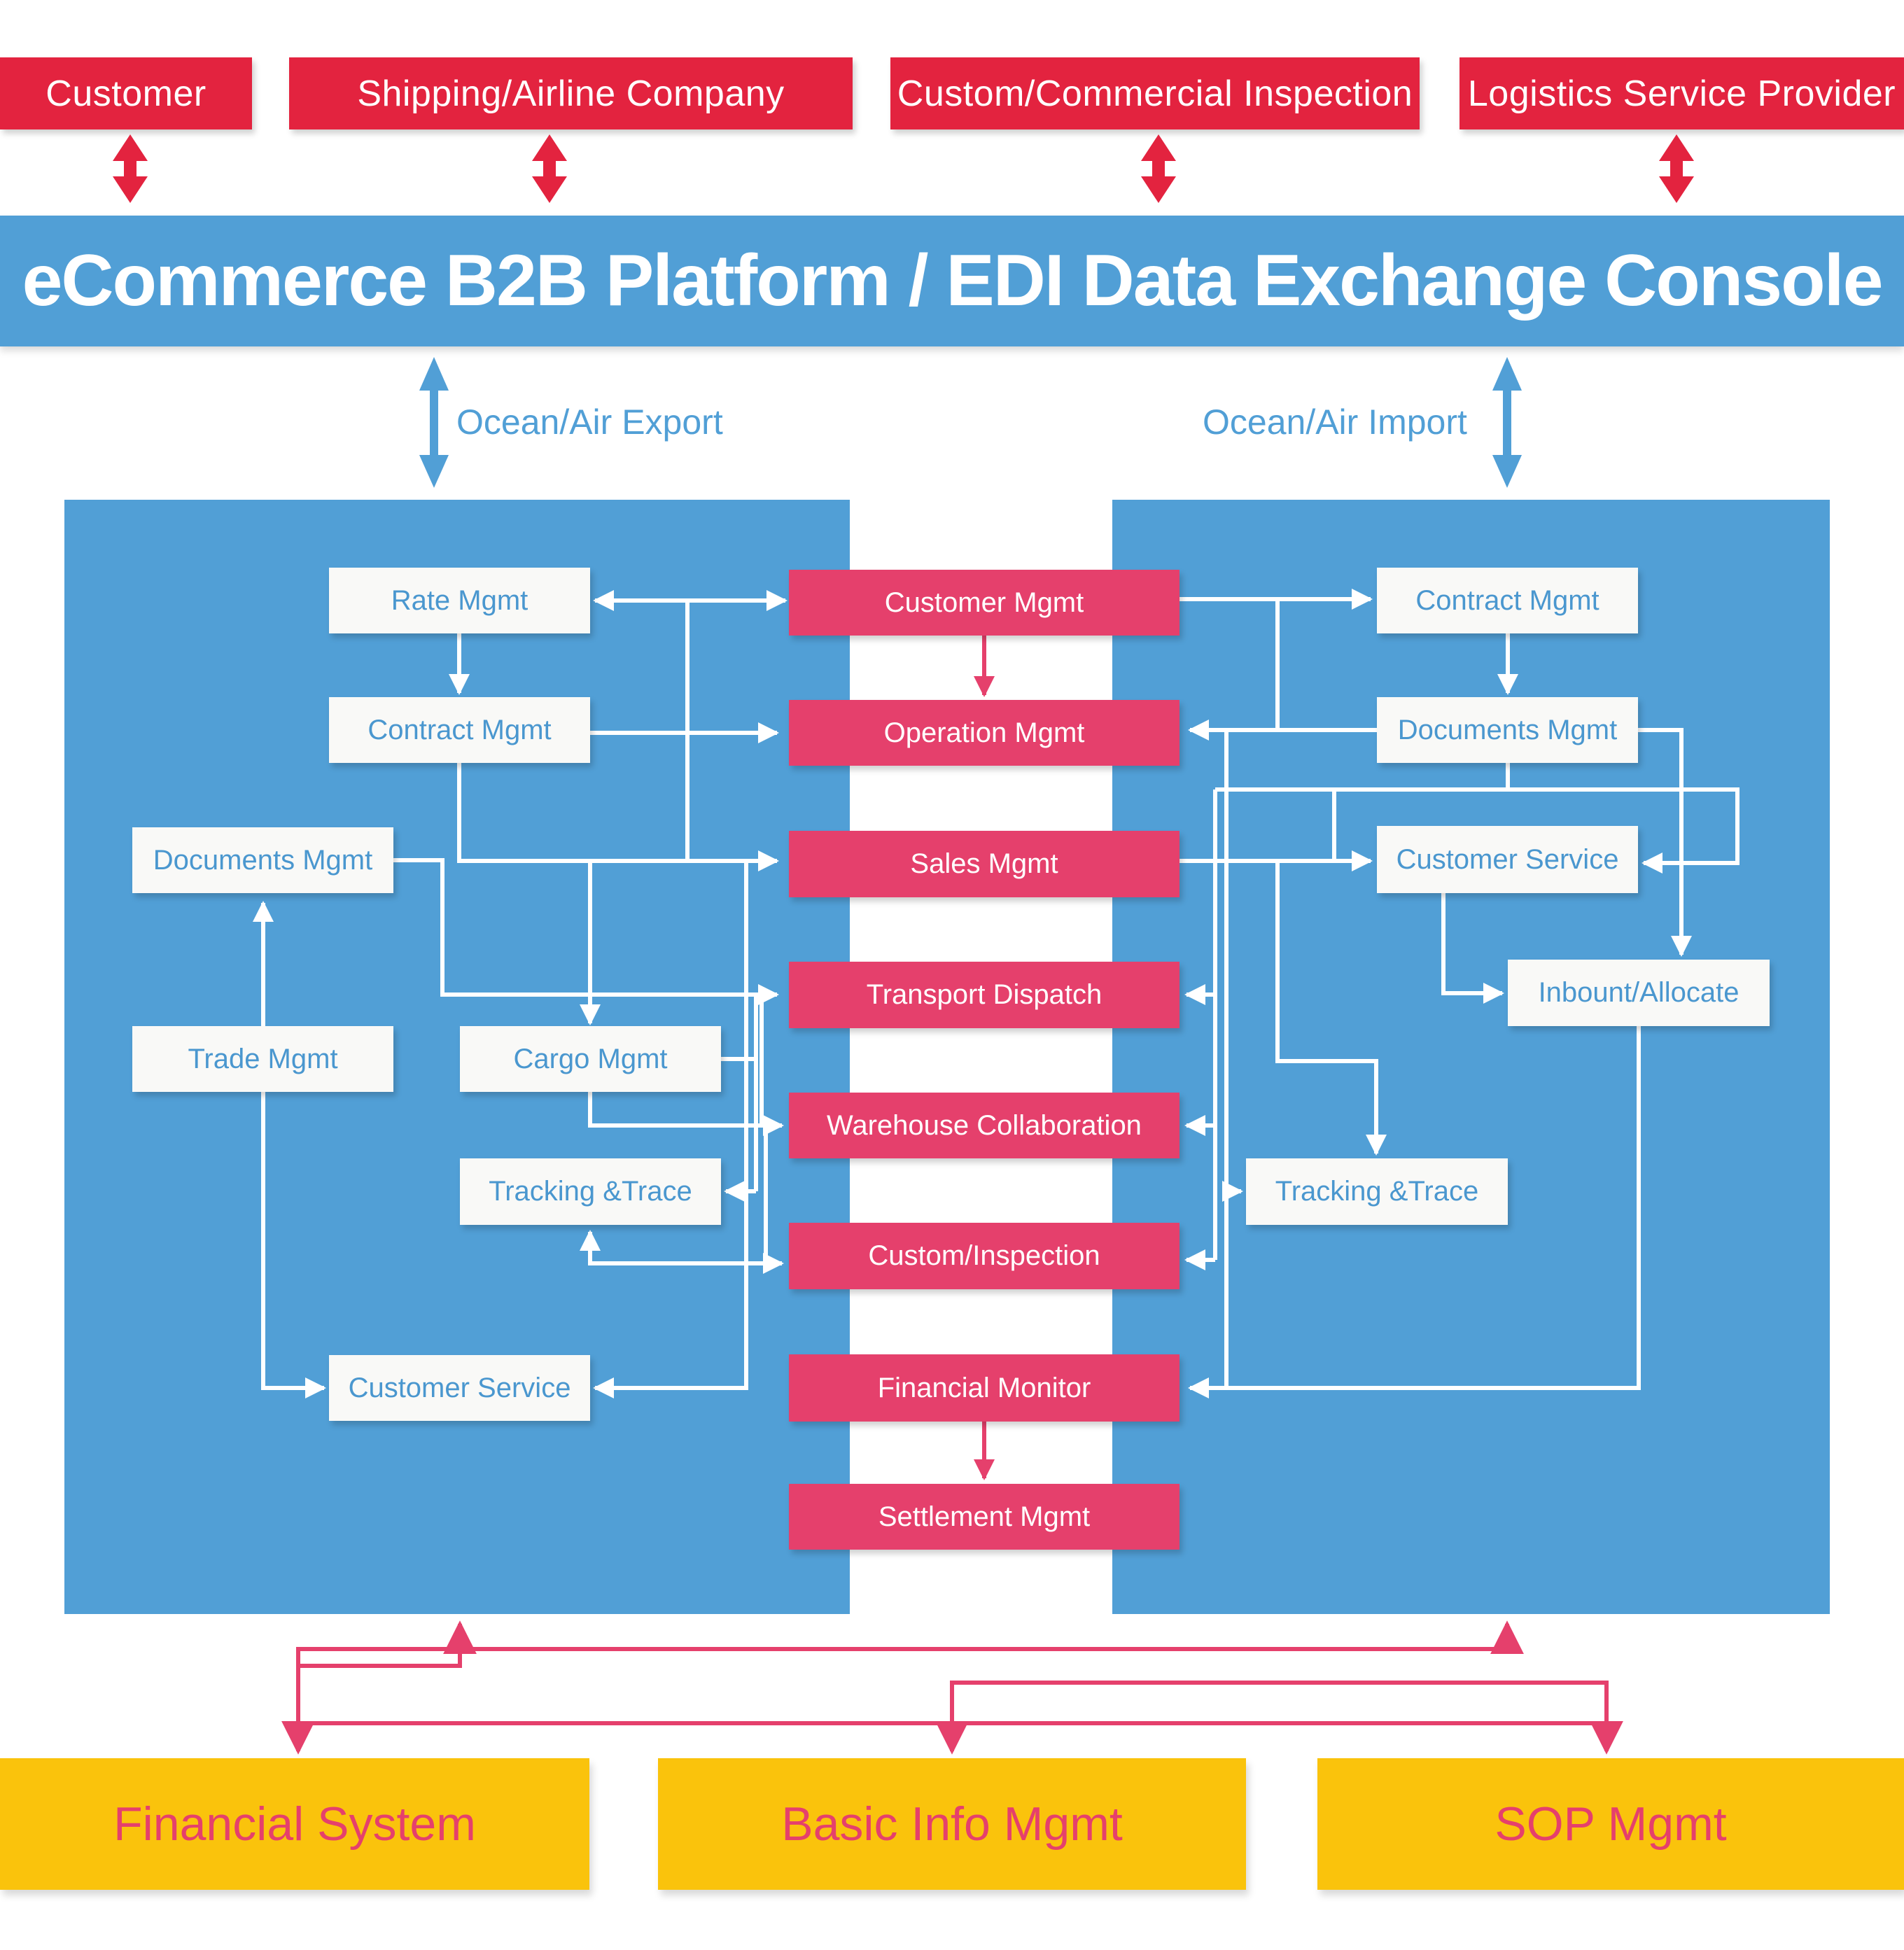 The height and width of the screenshot is (1950, 1904). I want to click on export-module-cargo: Cargo Mgmt, so click(590, 1059).